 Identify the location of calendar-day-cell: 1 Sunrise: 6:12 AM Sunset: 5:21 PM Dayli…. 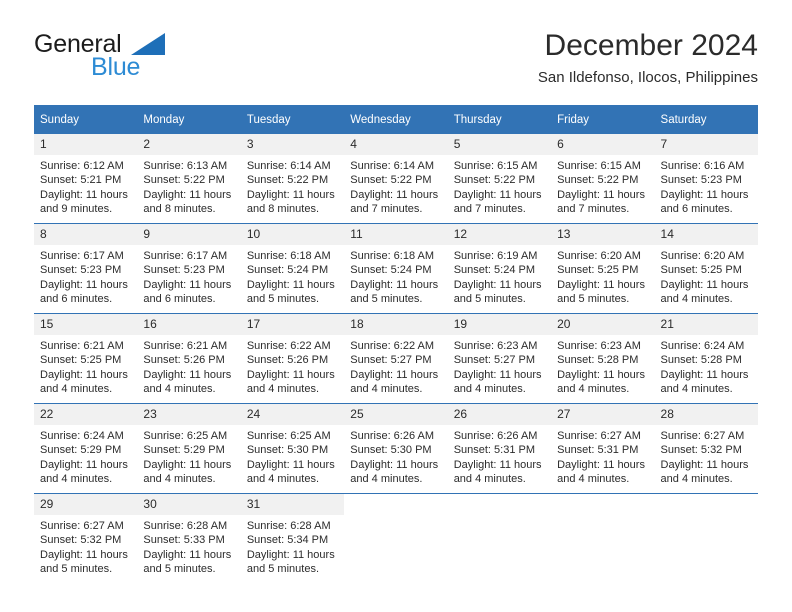
(86, 179).